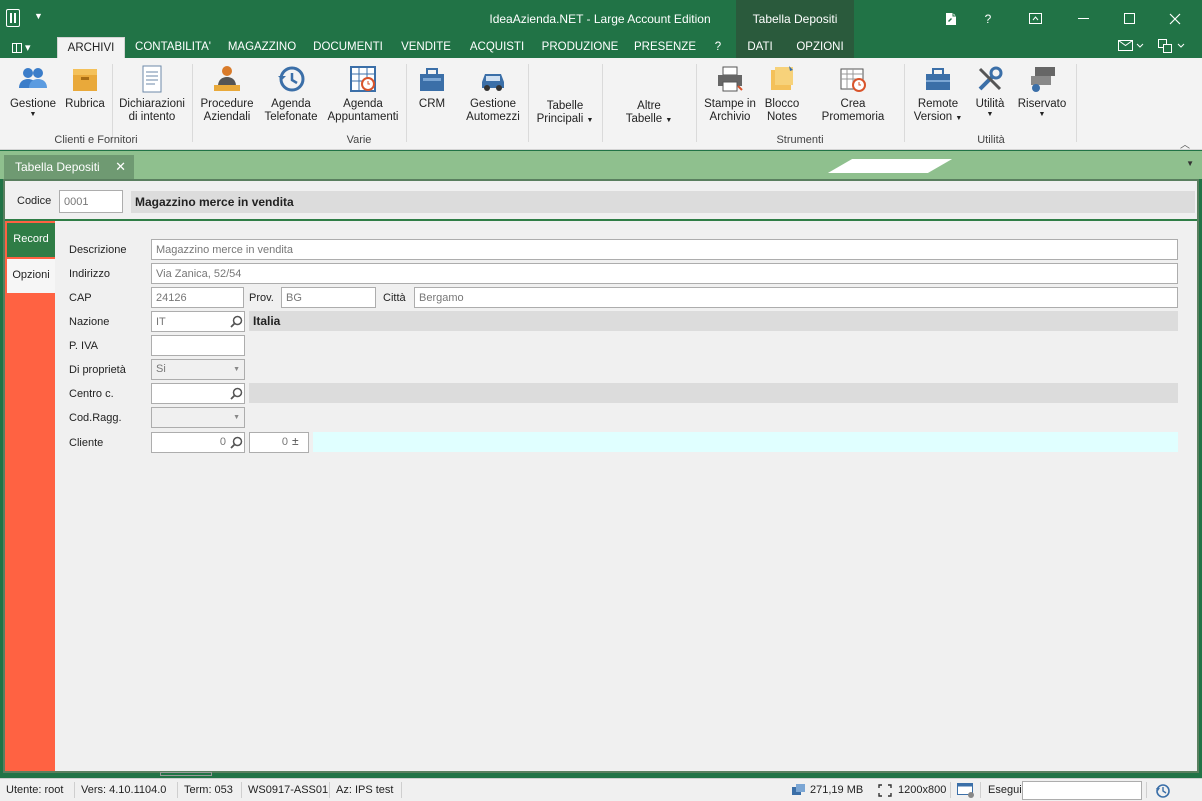 This screenshot has width=1202, height=801. Describe the element at coordinates (1005, 790) in the screenshot. I see `esegui-label: Esegui` at that location.